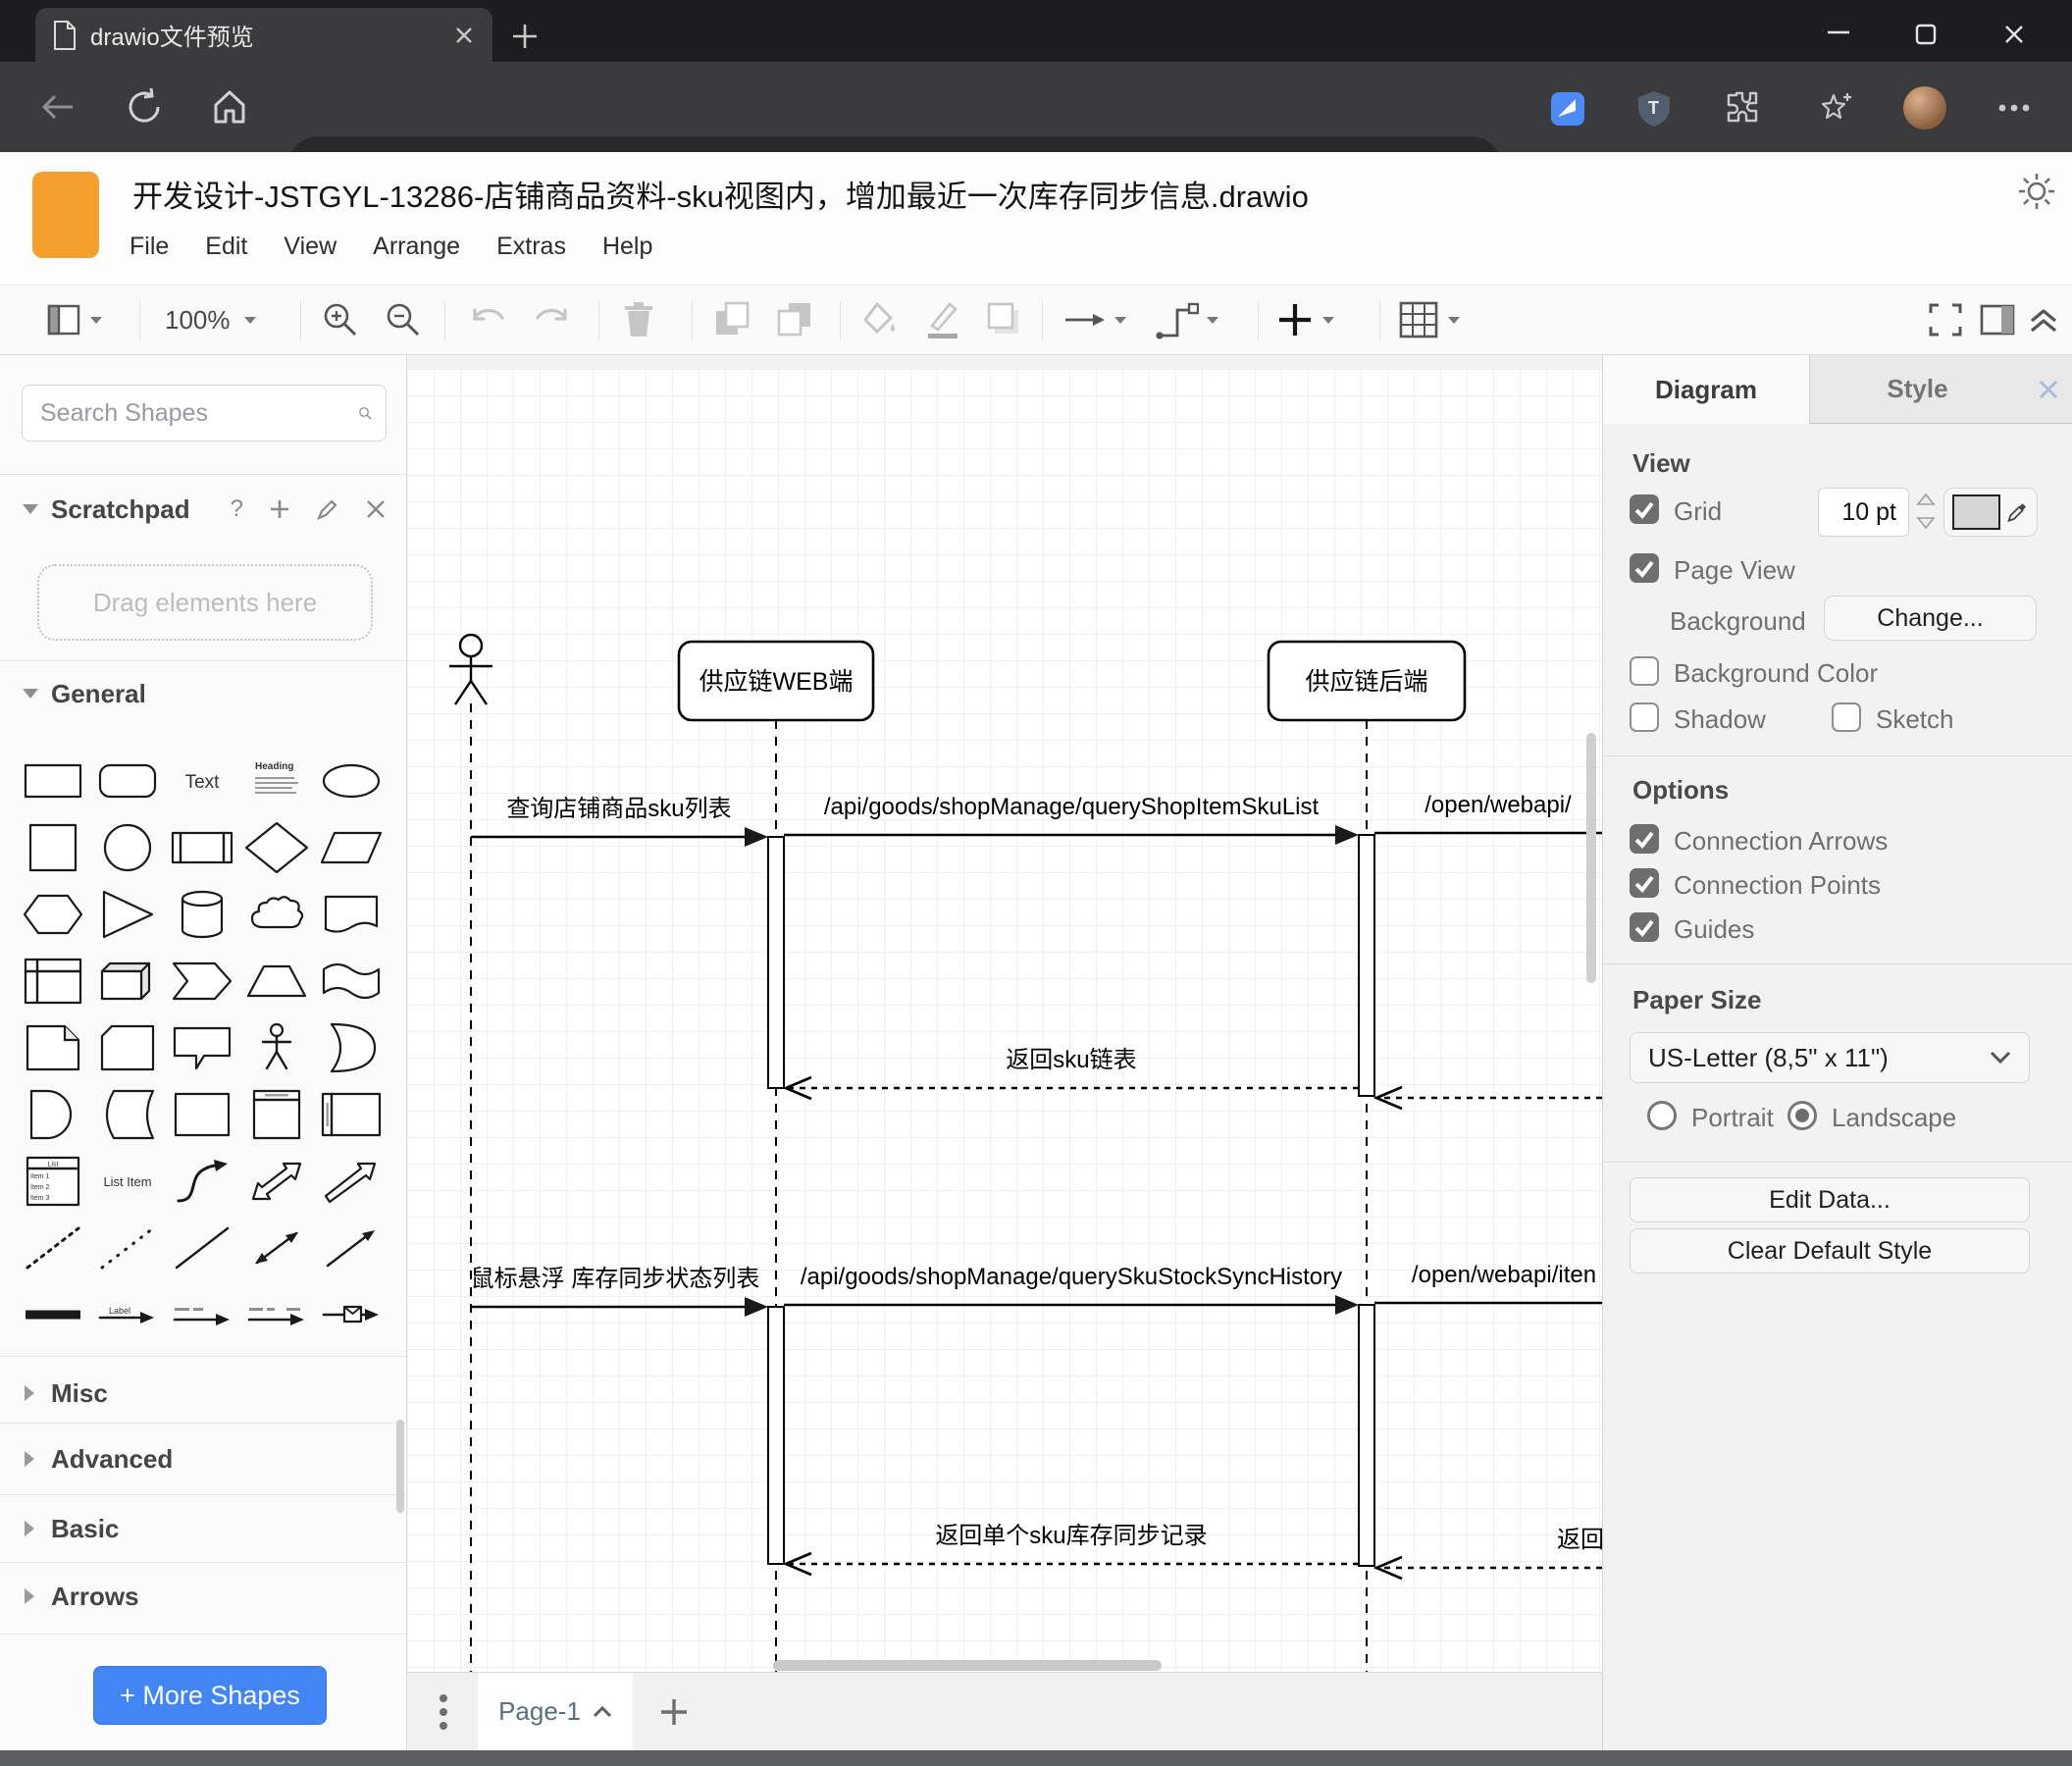 This screenshot has height=1766, width=2072. Describe the element at coordinates (53, 1315) in the screenshot. I see `shape-link` at that location.